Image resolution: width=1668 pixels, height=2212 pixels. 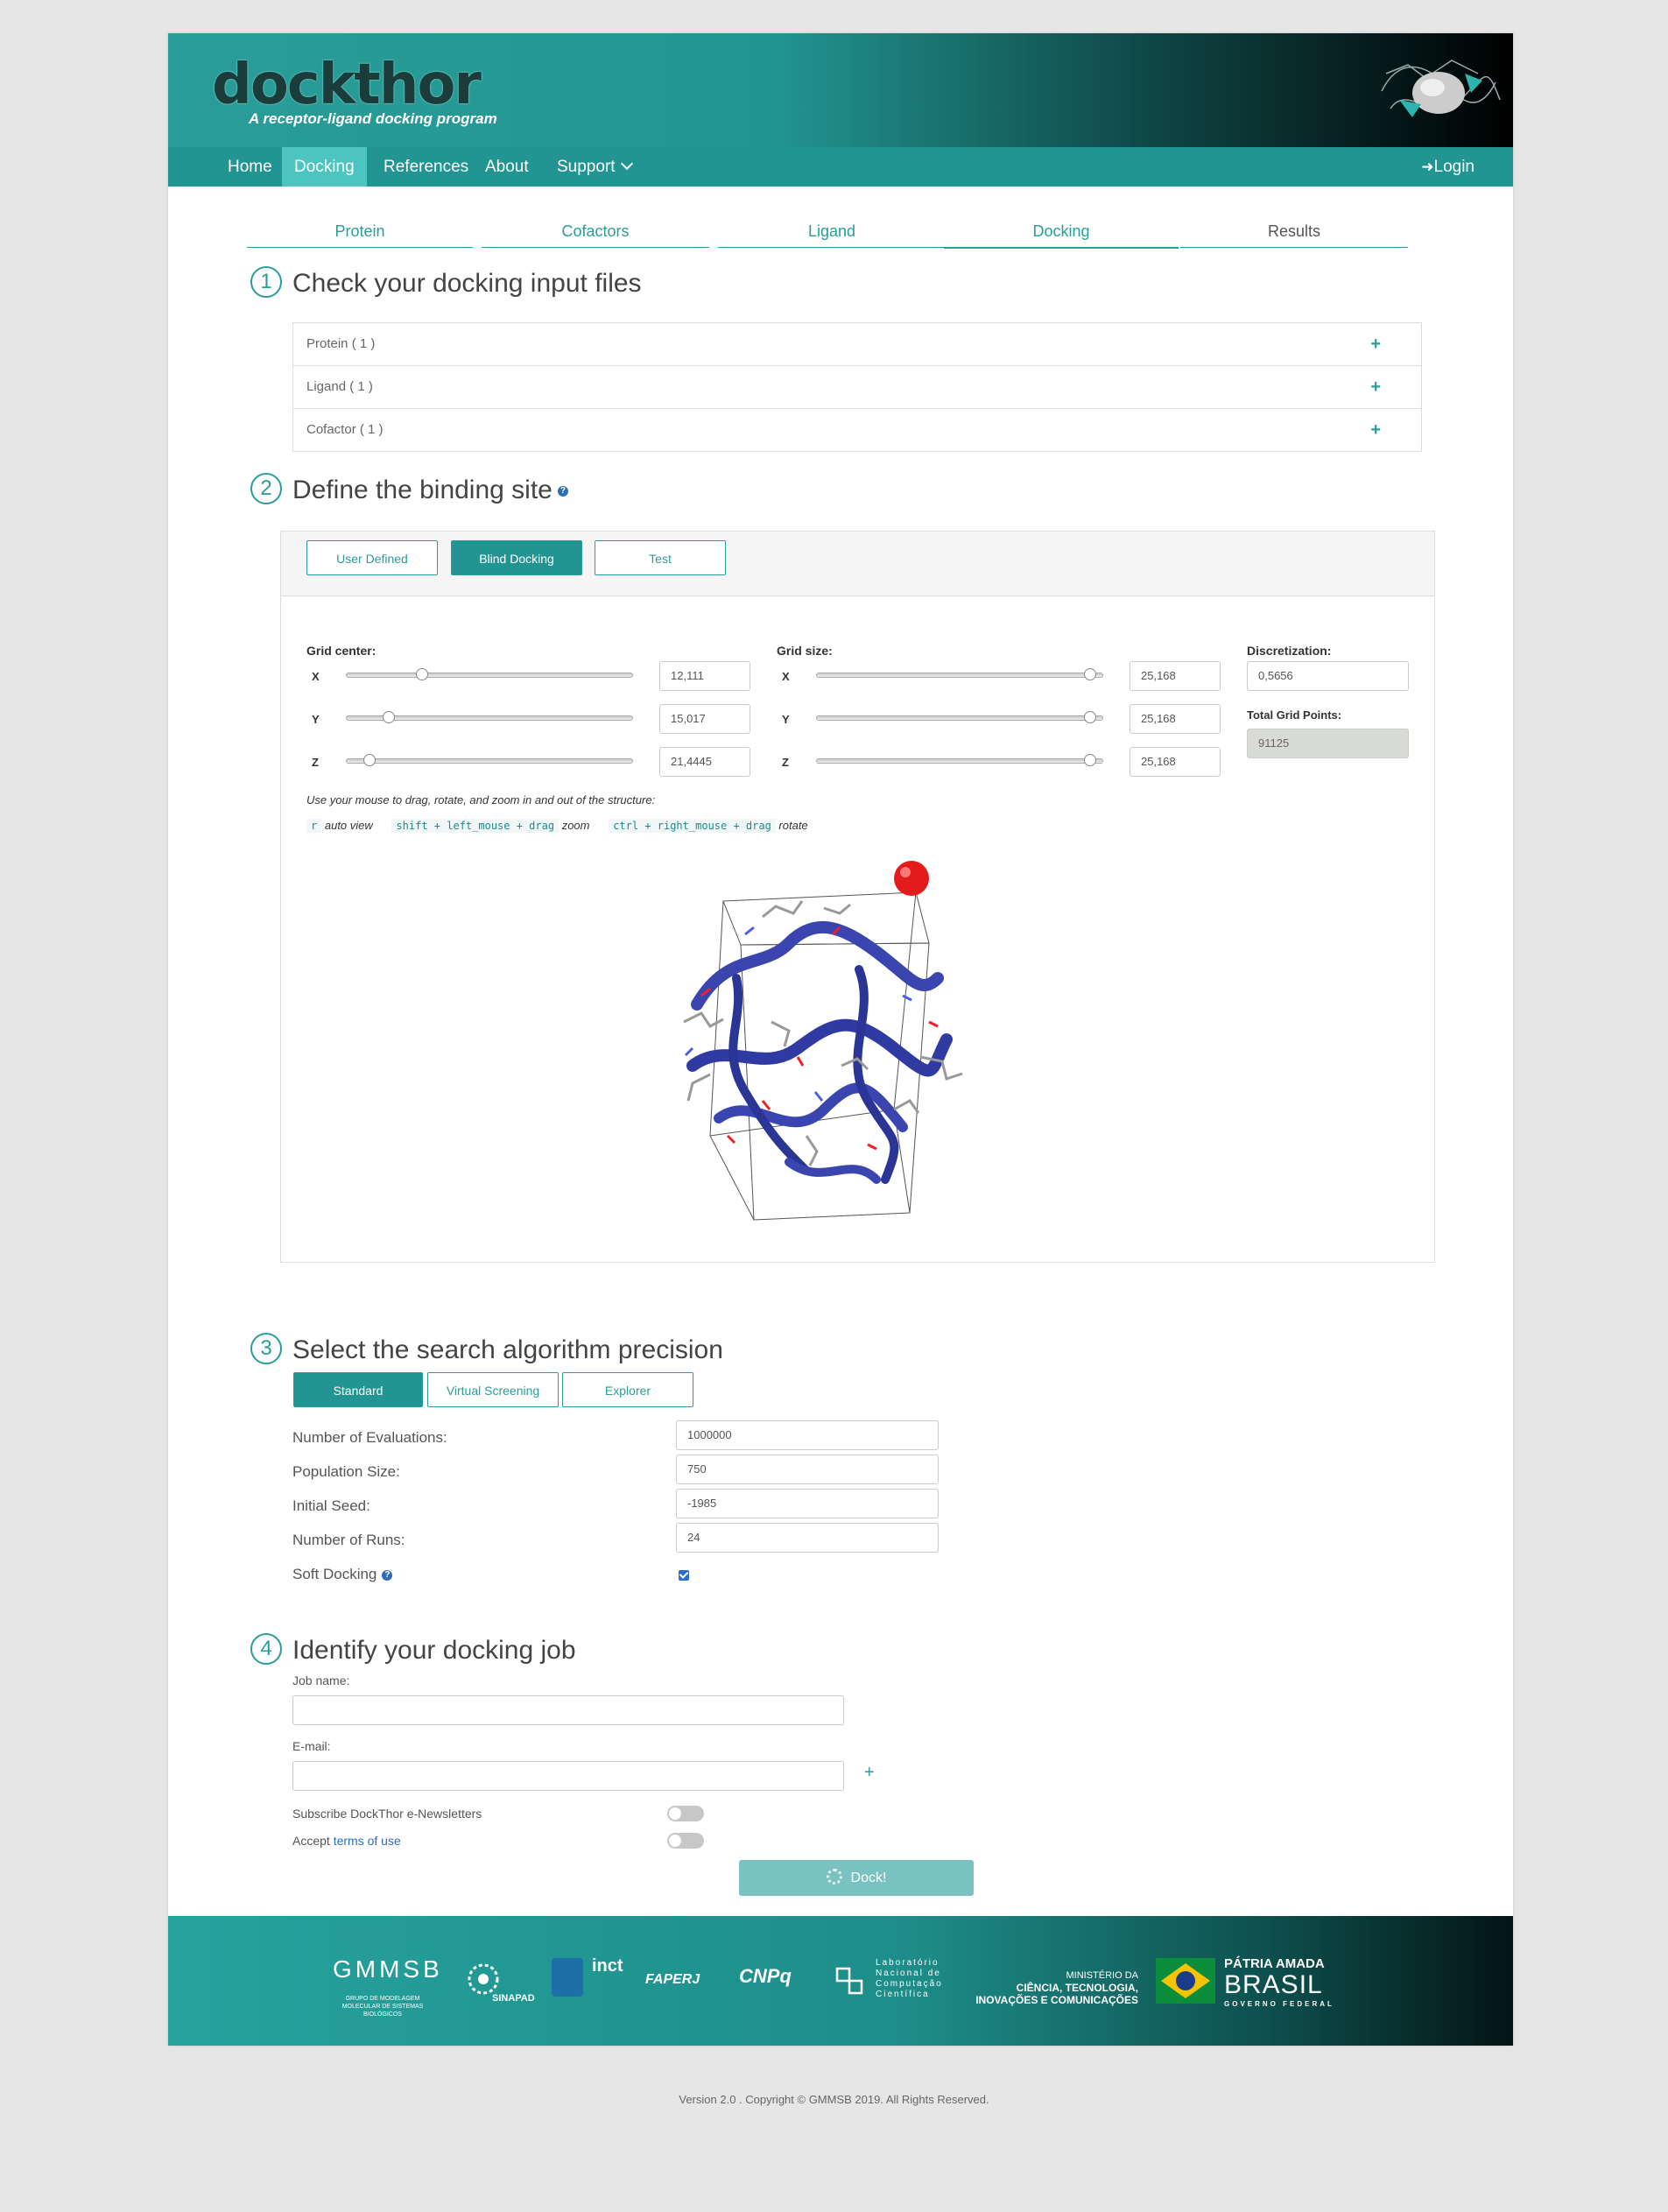 I want to click on evaluations-input: 1000000, so click(x=807, y=1435).